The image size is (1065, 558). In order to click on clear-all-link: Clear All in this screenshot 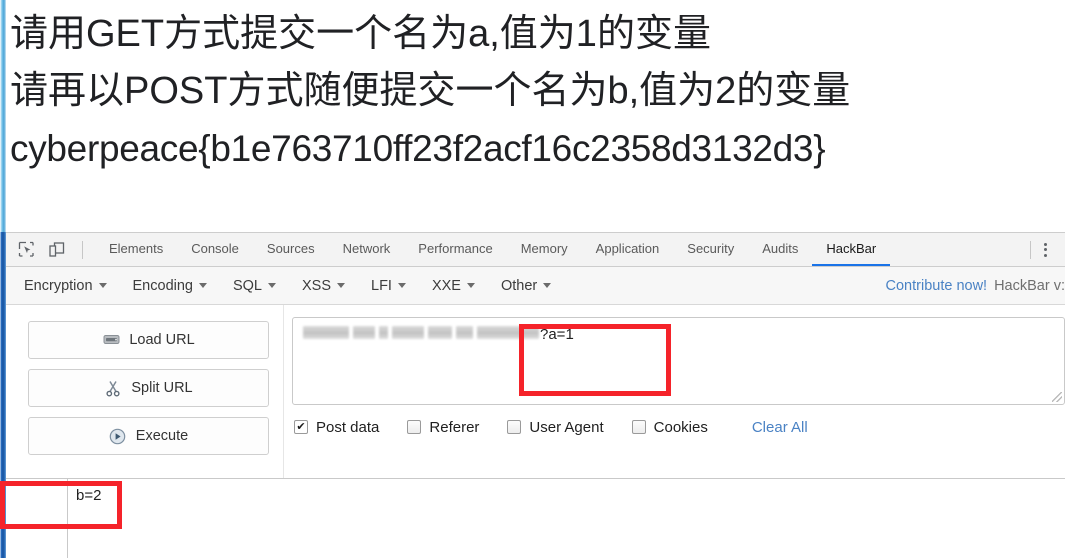, I will do `click(780, 427)`.